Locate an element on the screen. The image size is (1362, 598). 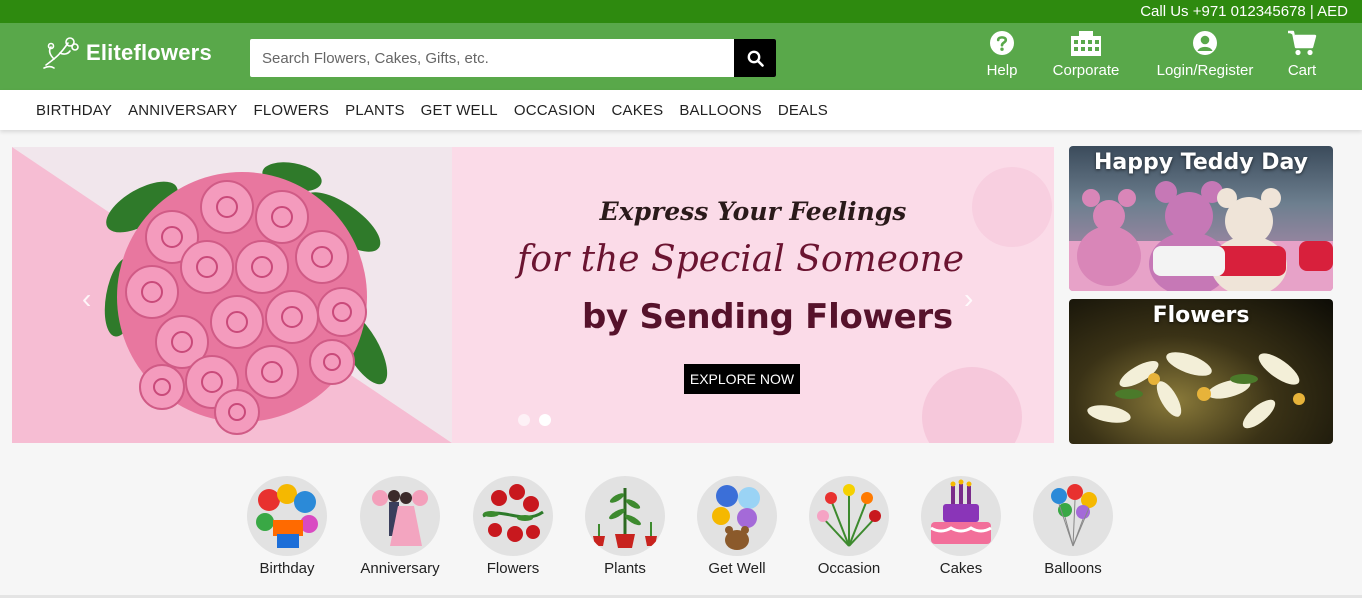
explore-now-button: EXPLORE NOW is located at coordinates (742, 379).